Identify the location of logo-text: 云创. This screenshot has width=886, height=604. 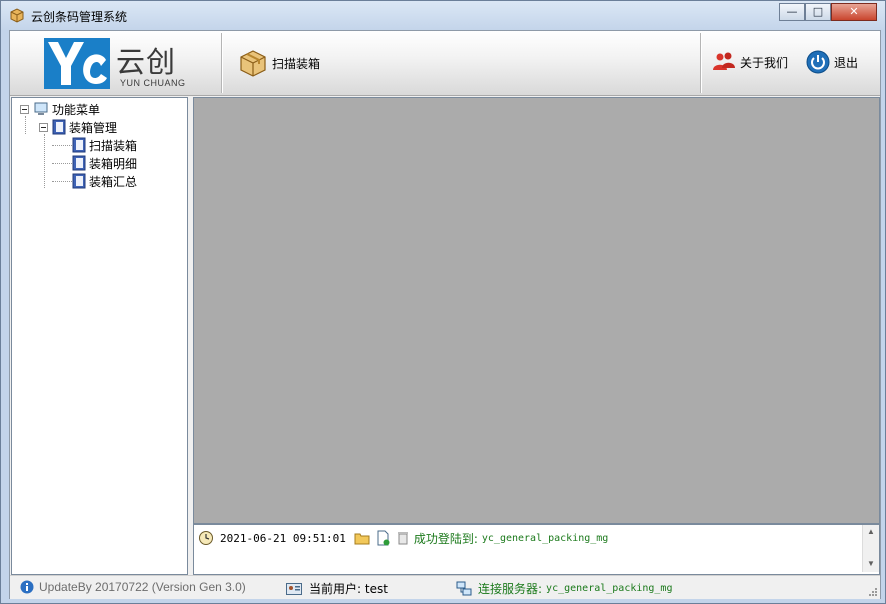
(146, 62).